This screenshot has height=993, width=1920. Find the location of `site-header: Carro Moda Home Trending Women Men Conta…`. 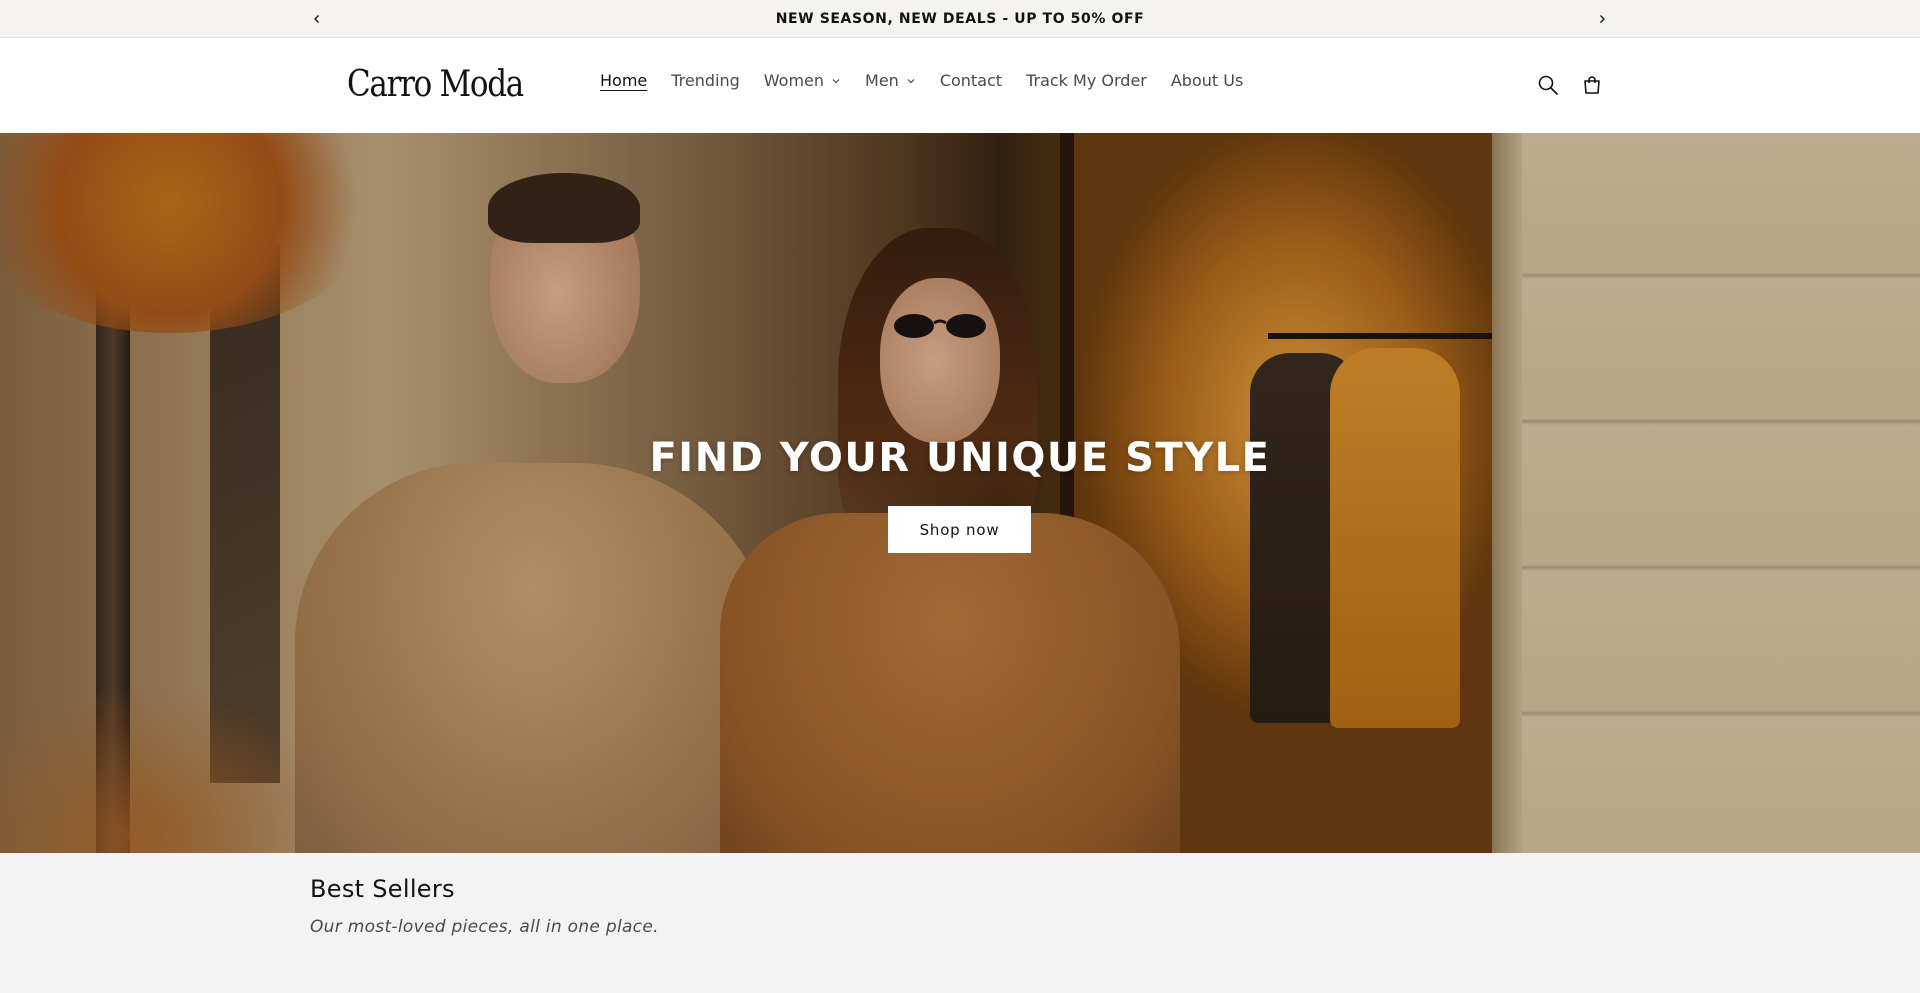

site-header: Carro Moda Home Trending Women Men Conta… is located at coordinates (960, 85).